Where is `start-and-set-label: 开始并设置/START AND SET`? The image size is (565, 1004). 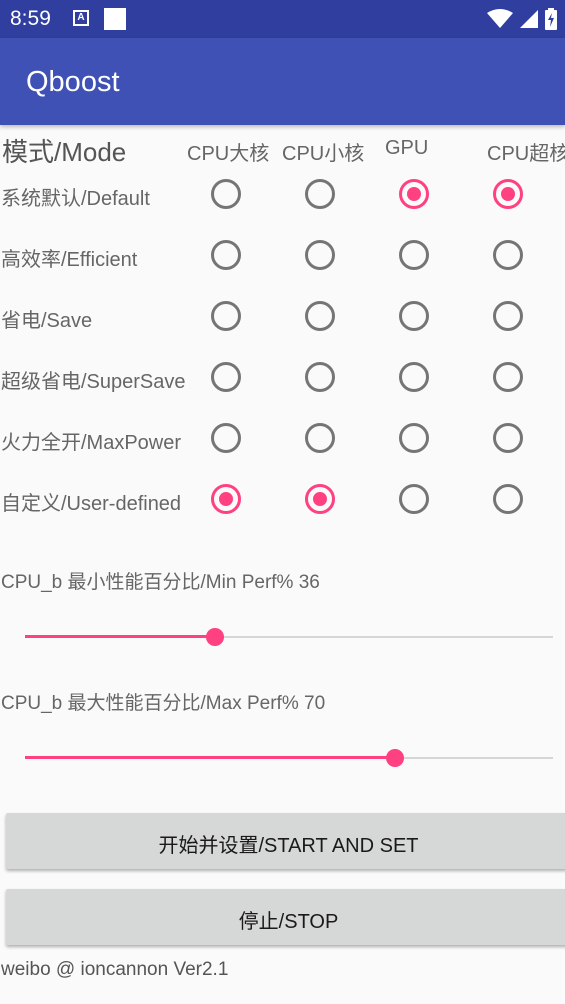 start-and-set-label: 开始并设置/START AND SET is located at coordinates (288, 846).